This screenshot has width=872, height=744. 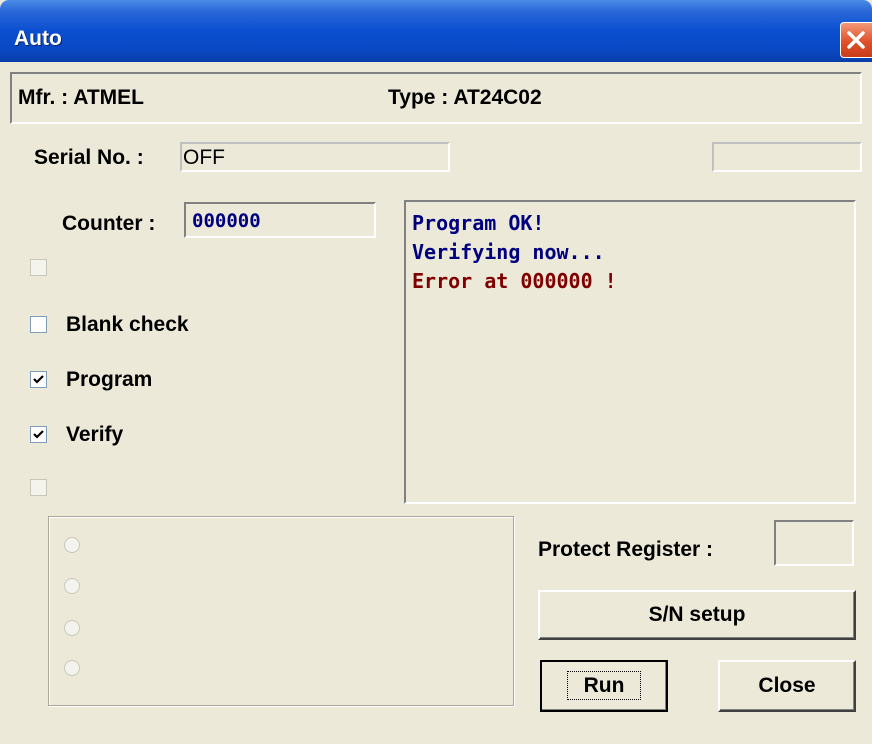 I want to click on log-line: Program OK!, so click(x=478, y=223).